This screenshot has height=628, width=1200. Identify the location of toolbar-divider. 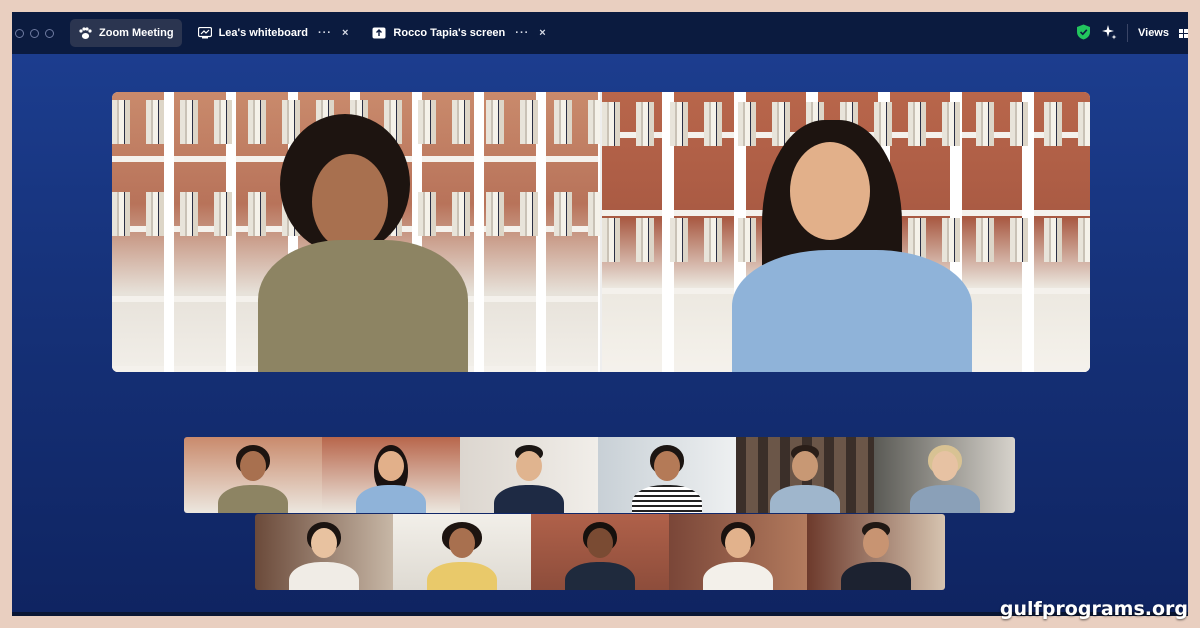
(1127, 33).